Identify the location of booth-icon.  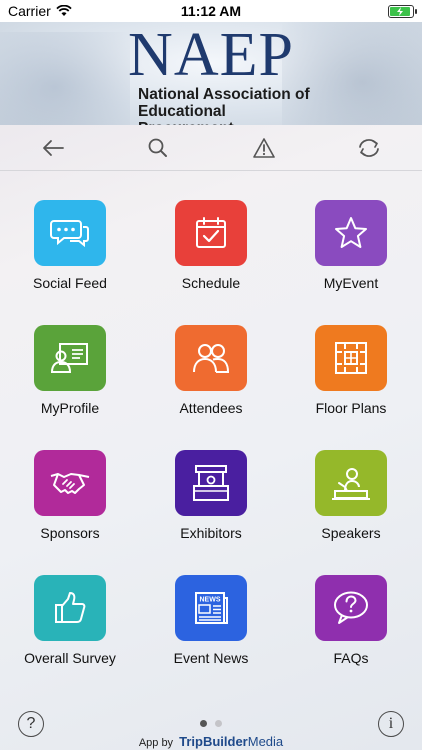
(211, 483).